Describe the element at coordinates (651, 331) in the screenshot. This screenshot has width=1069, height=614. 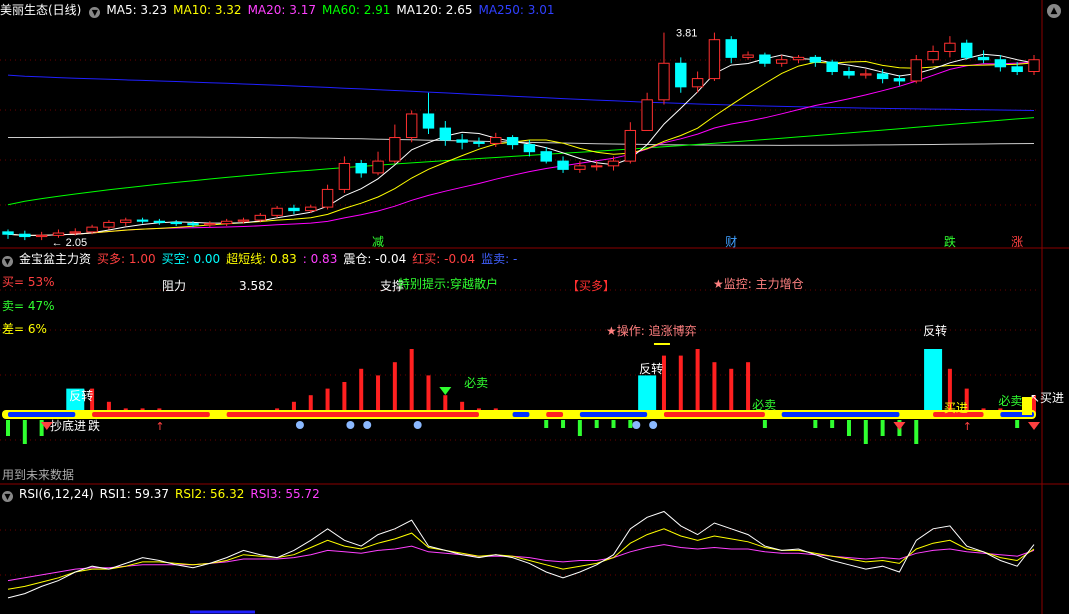
I see `operate-note: ★操作: 追涨博弈` at that location.